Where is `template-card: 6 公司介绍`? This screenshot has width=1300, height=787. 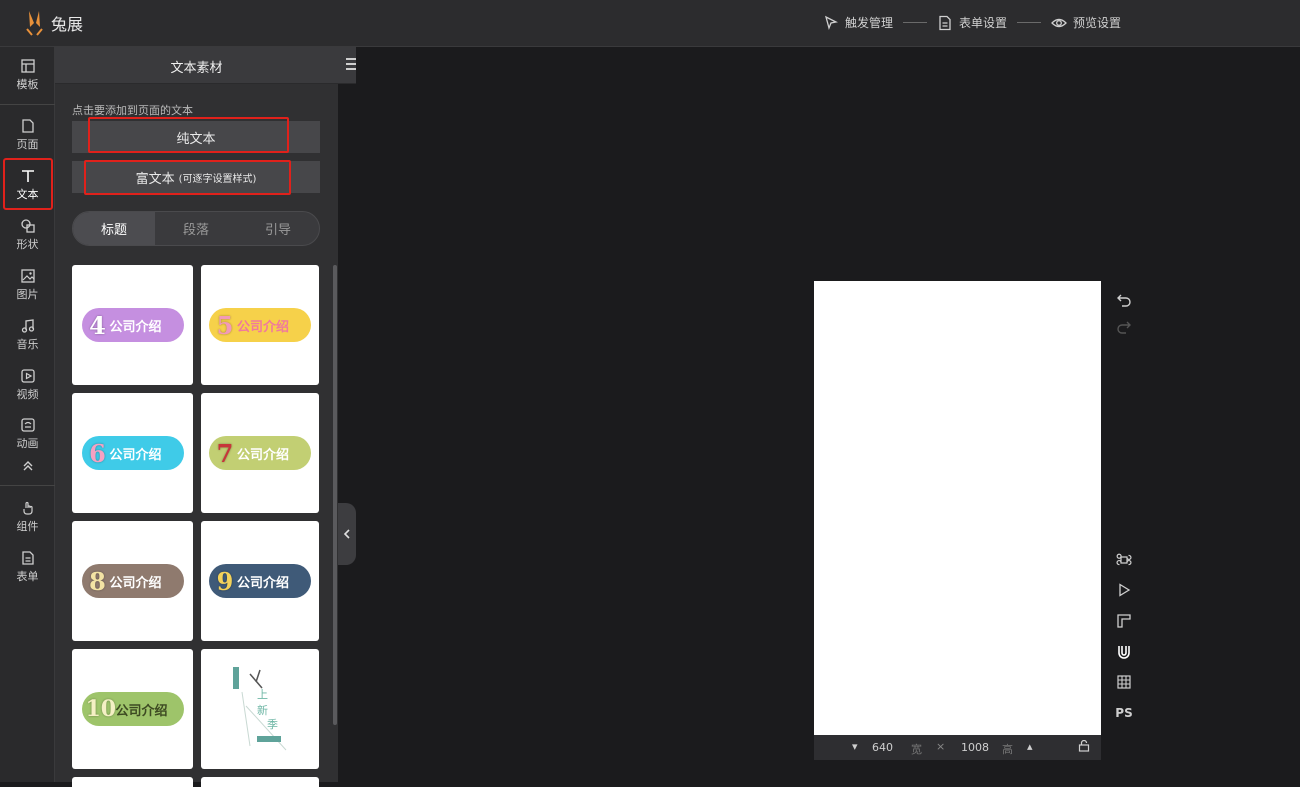
template-card: 6 公司介绍 is located at coordinates (132, 453).